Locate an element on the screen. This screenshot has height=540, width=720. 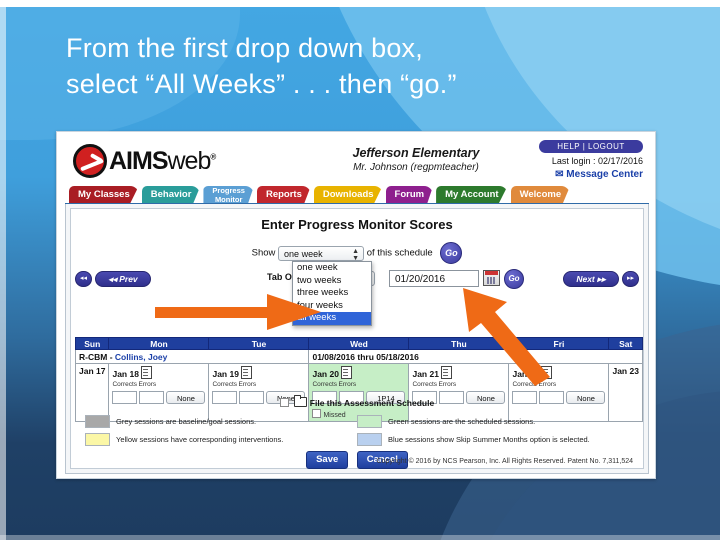
weeks-select: one week ▲ ▼ is located at coordinates (321, 253).